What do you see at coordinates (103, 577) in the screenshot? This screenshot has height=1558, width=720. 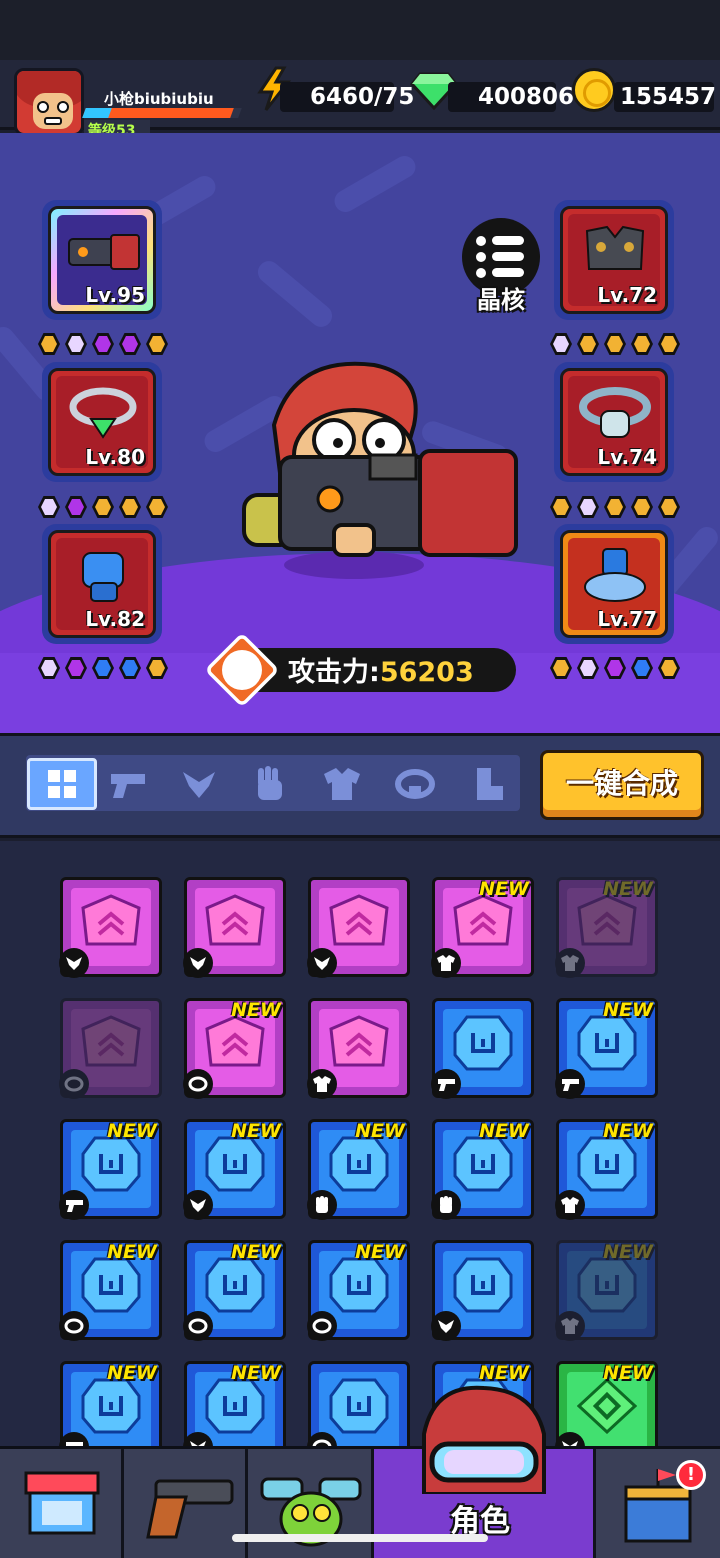 I see `glove-icon` at bounding box center [103, 577].